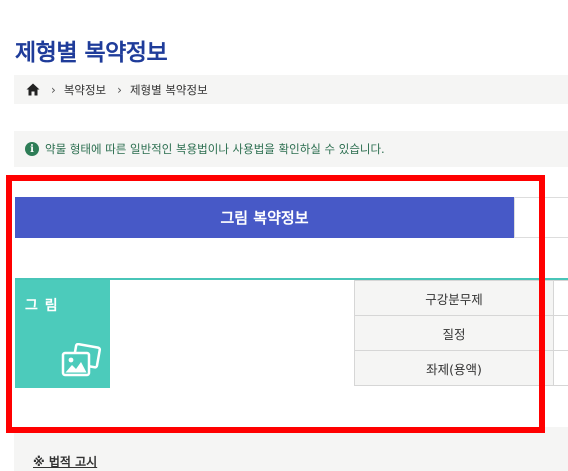  What do you see at coordinates (91, 53) in the screenshot?
I see `page-title: 제형별 복약정보` at bounding box center [91, 53].